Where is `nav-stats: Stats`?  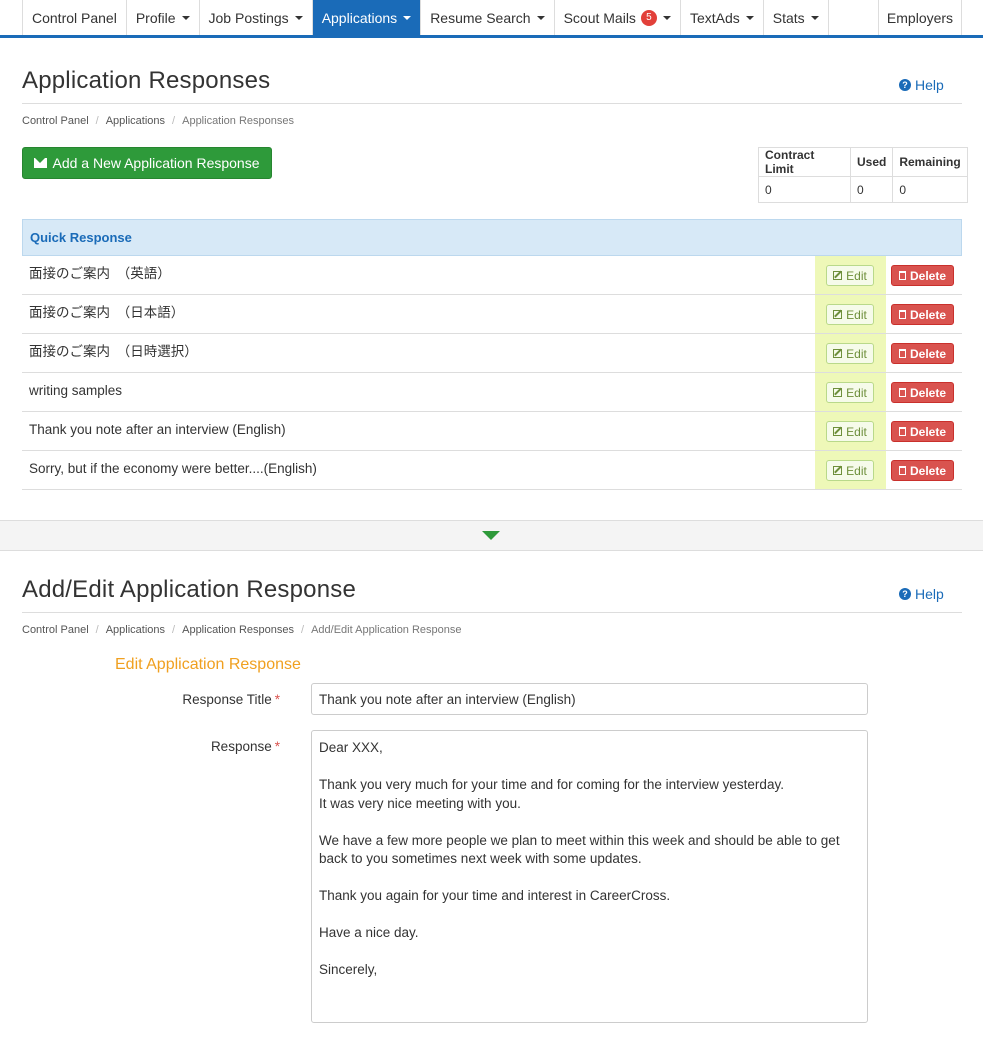 nav-stats: Stats is located at coordinates (796, 17).